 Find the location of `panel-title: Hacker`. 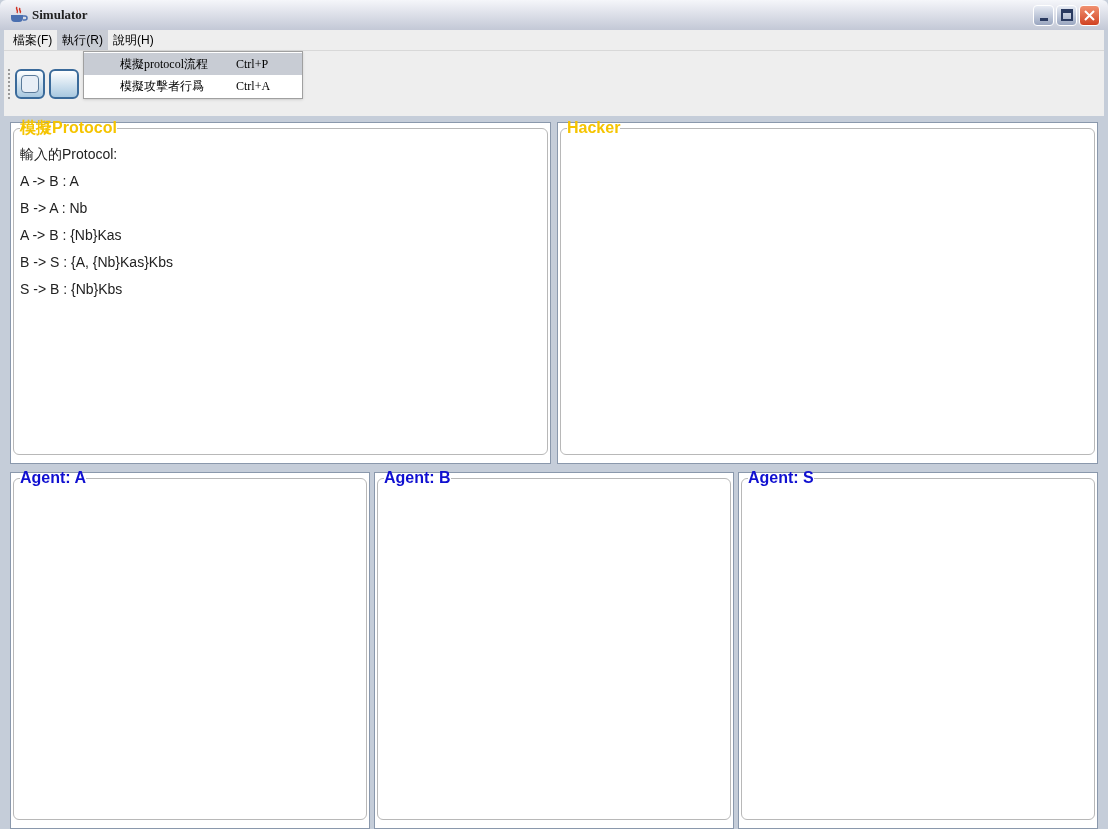

panel-title: Hacker is located at coordinates (594, 128).